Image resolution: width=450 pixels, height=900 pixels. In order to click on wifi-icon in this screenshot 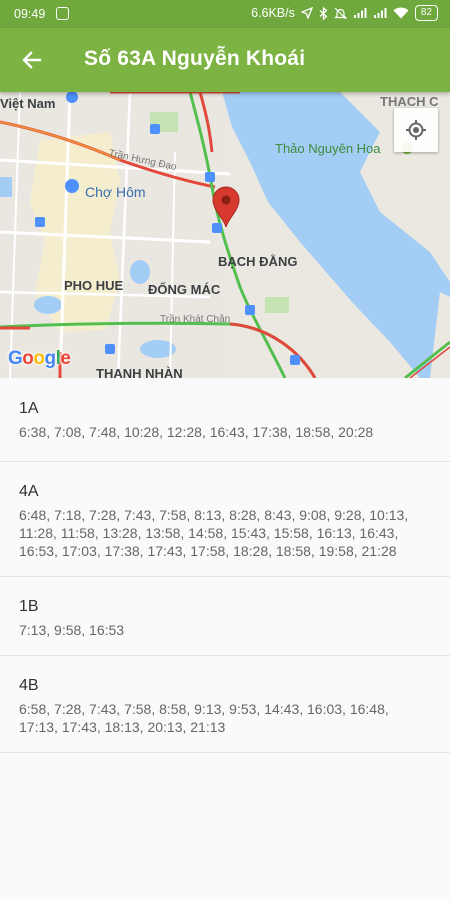, I will do `click(401, 13)`.